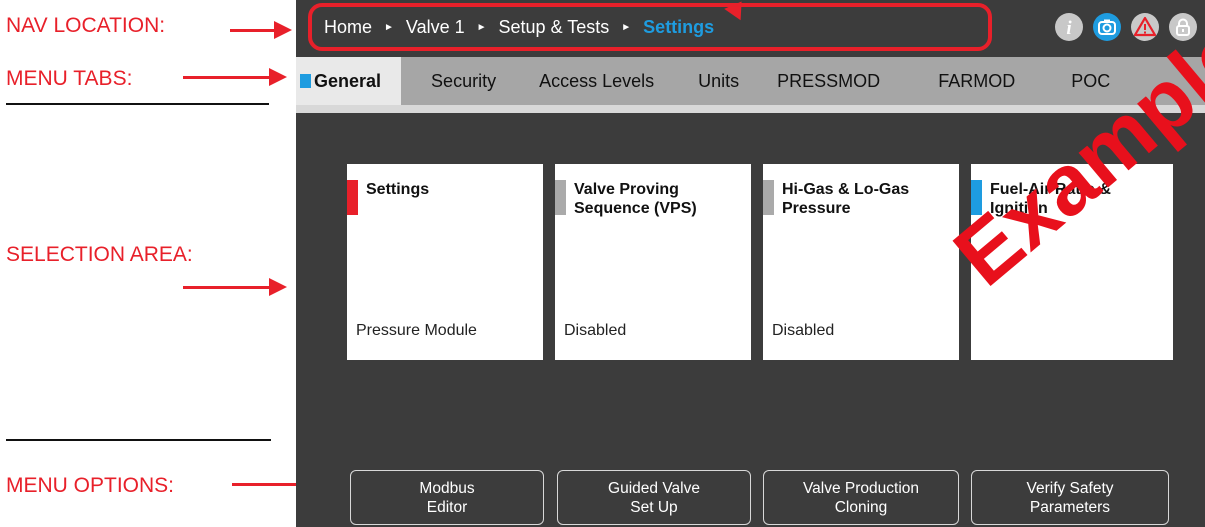 The width and height of the screenshot is (1205, 527). I want to click on menu-options-annotation: MENU OPTIONS:, so click(90, 485).